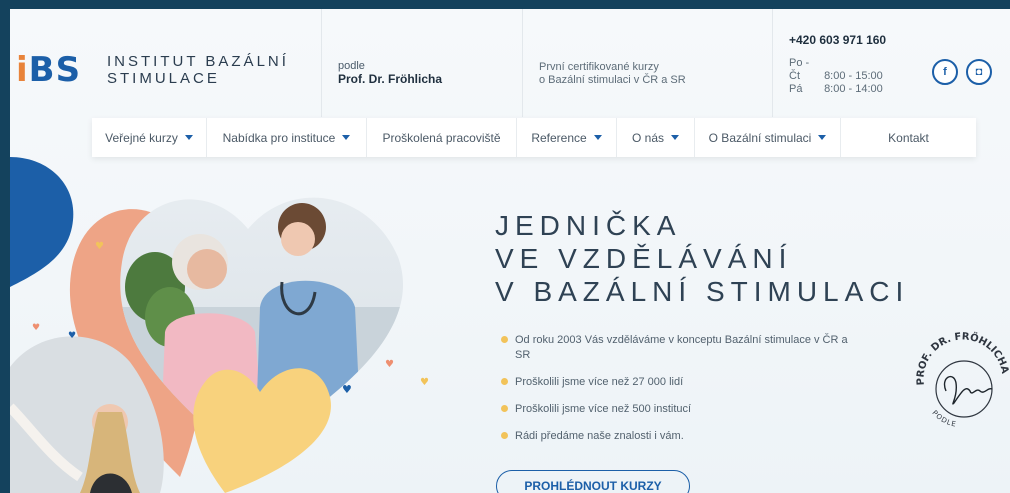 This screenshot has height=493, width=1010. What do you see at coordinates (644, 258) in the screenshot?
I see `hero-heading-line2: VE VZDĚLÁVÁNÍ` at bounding box center [644, 258].